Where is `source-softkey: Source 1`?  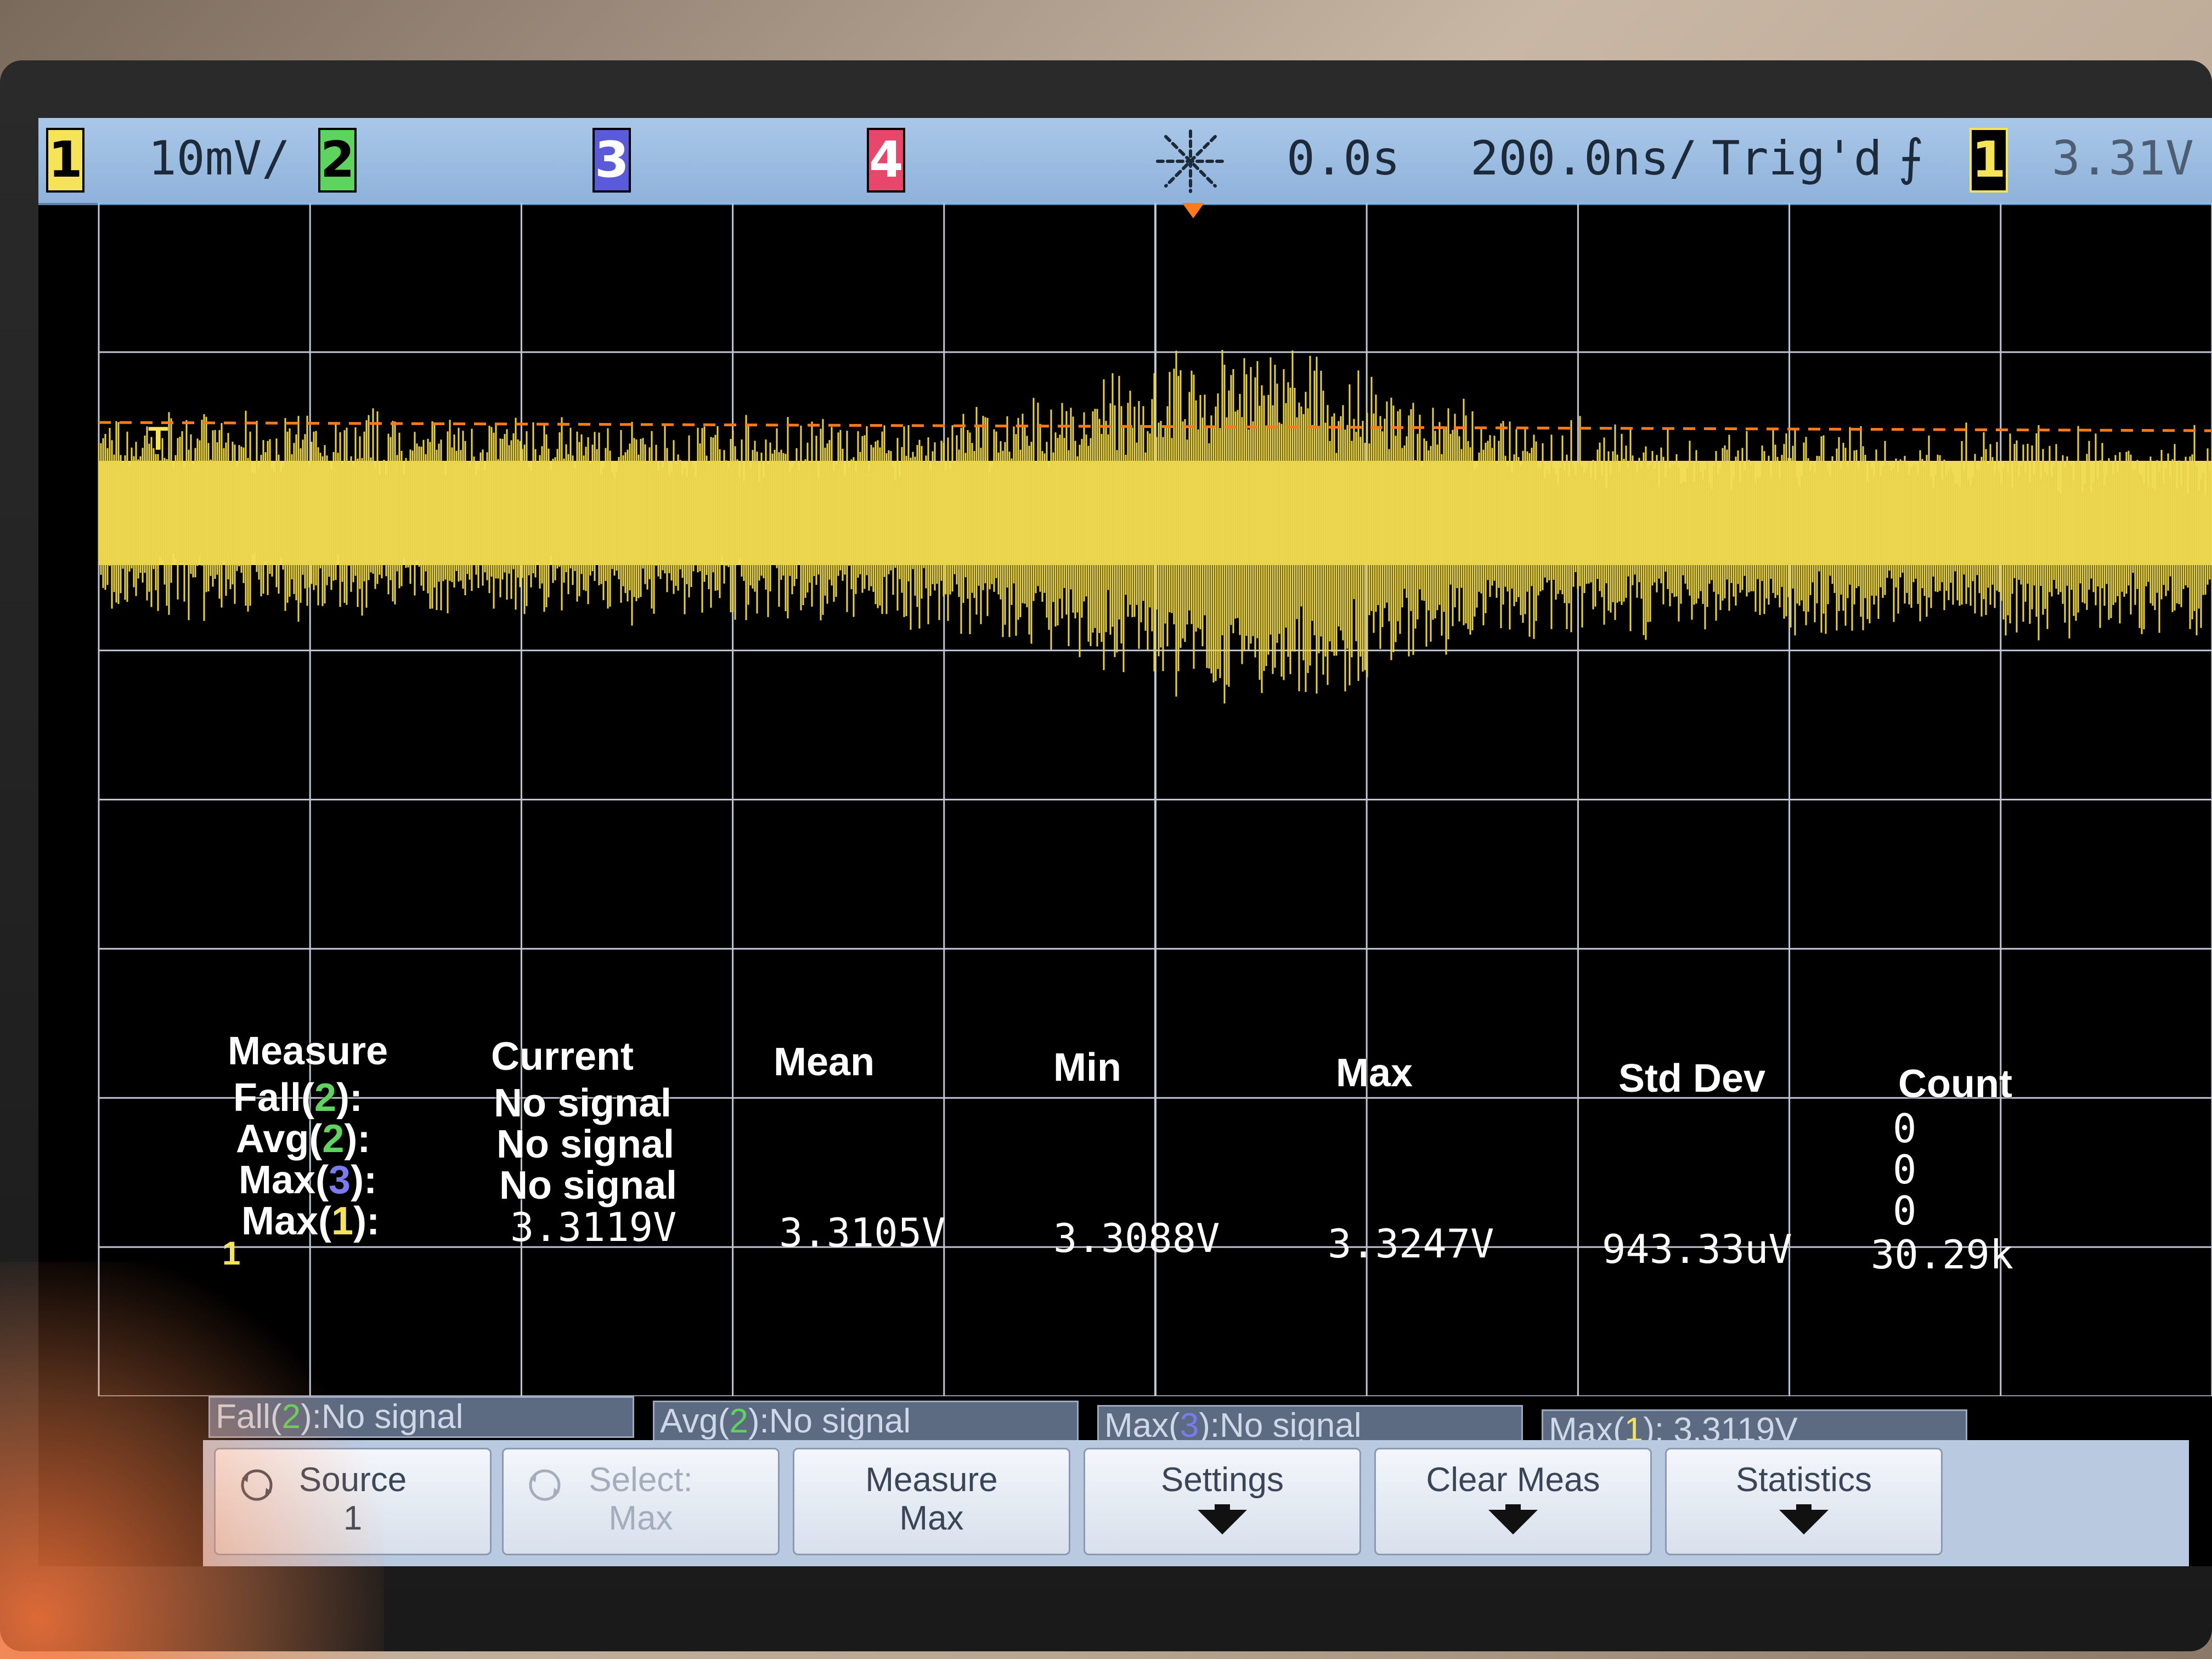
source-softkey: Source 1 is located at coordinates (353, 1501).